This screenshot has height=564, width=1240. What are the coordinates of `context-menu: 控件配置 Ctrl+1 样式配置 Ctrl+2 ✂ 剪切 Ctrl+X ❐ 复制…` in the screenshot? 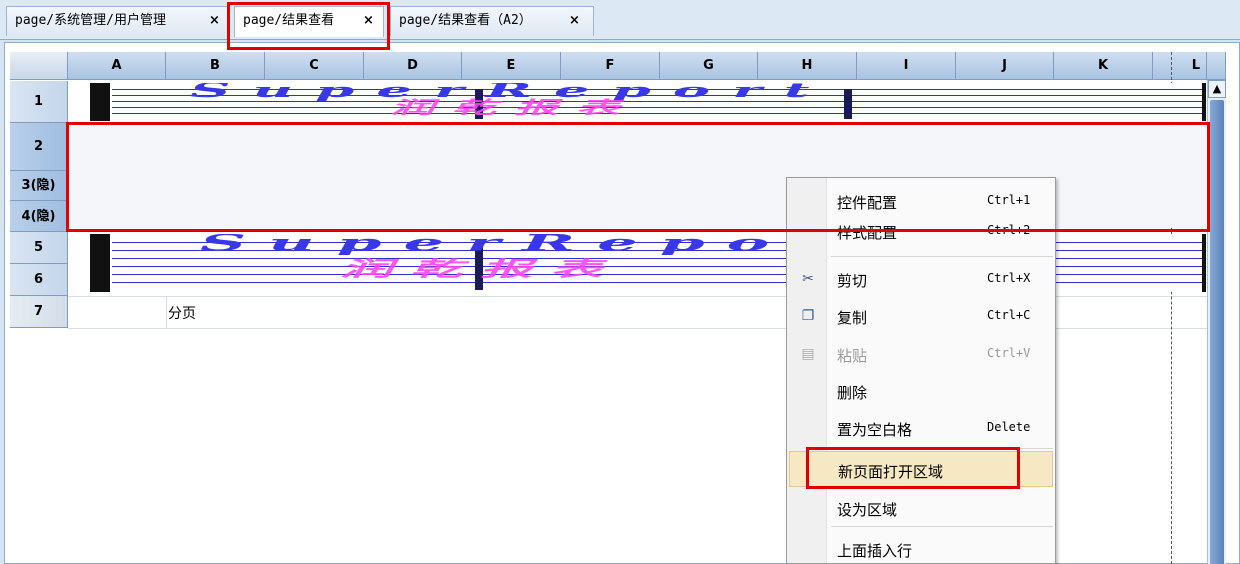 It's located at (921, 370).